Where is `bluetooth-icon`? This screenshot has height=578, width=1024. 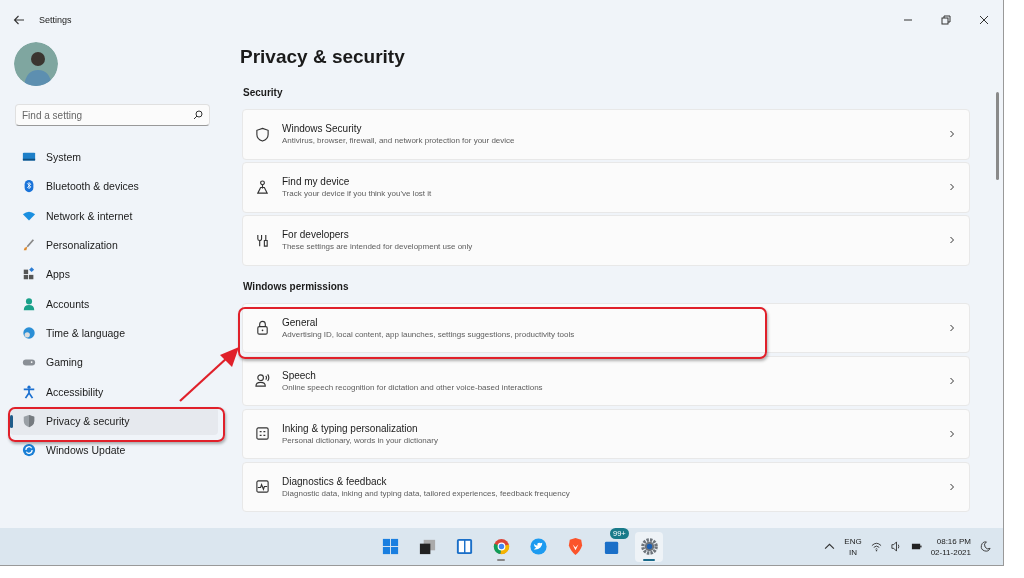 bluetooth-icon is located at coordinates (29, 186).